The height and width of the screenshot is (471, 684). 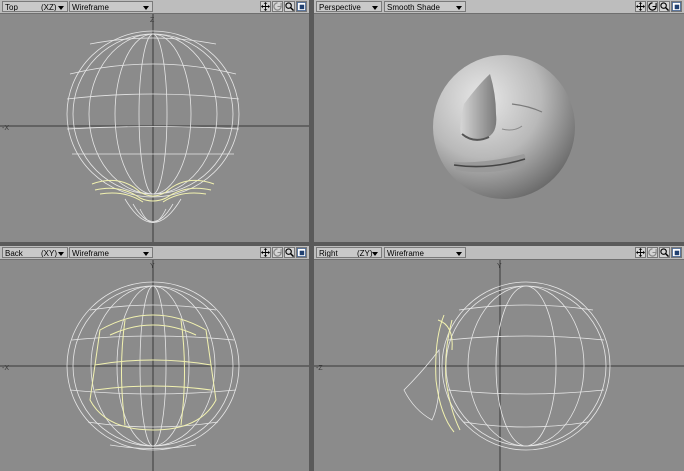 What do you see at coordinates (319, 368) in the screenshot?
I see `svg-text: -Z` at bounding box center [319, 368].